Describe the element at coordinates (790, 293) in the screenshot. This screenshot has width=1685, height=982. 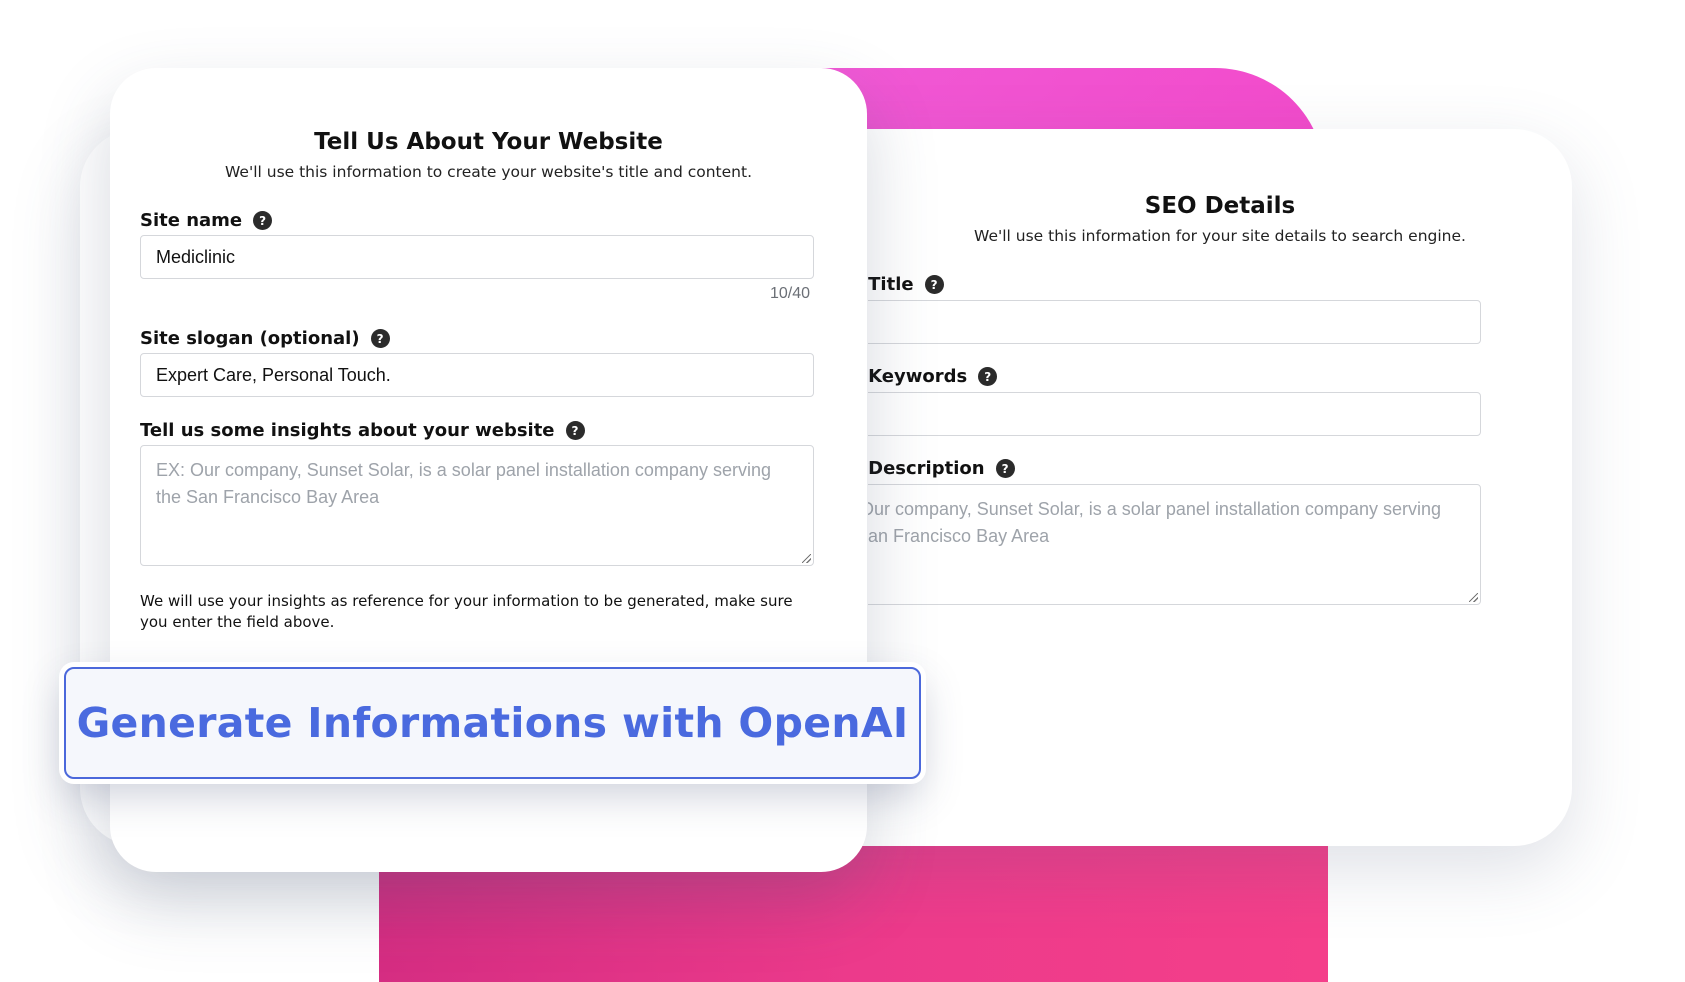
I see `site-name-char-counter: 10/40` at that location.